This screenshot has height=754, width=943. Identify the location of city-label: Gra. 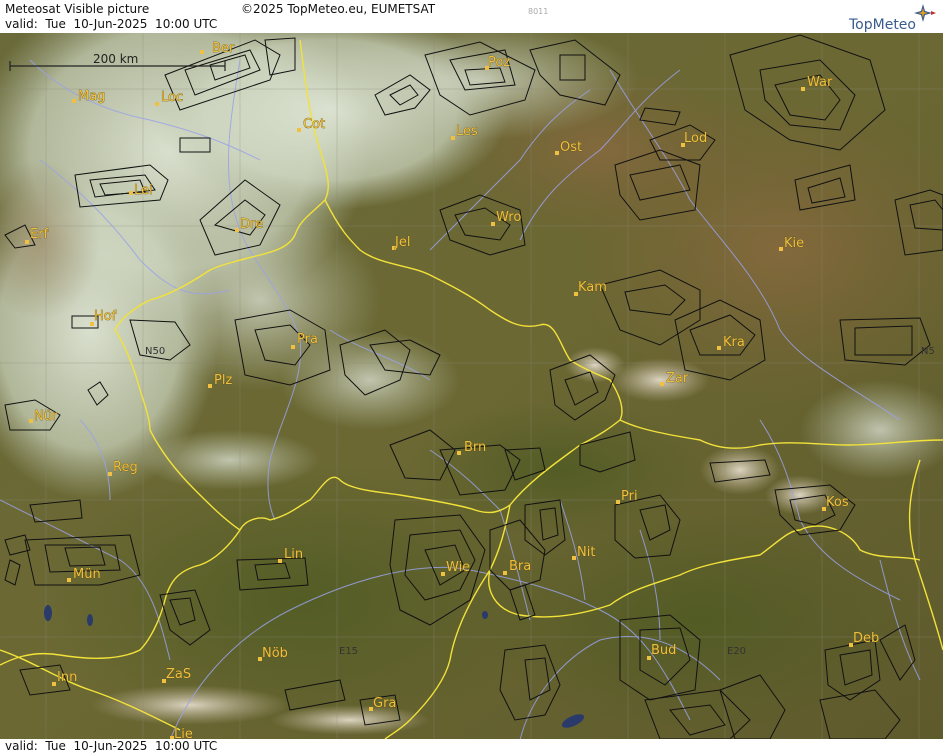
(384, 703).